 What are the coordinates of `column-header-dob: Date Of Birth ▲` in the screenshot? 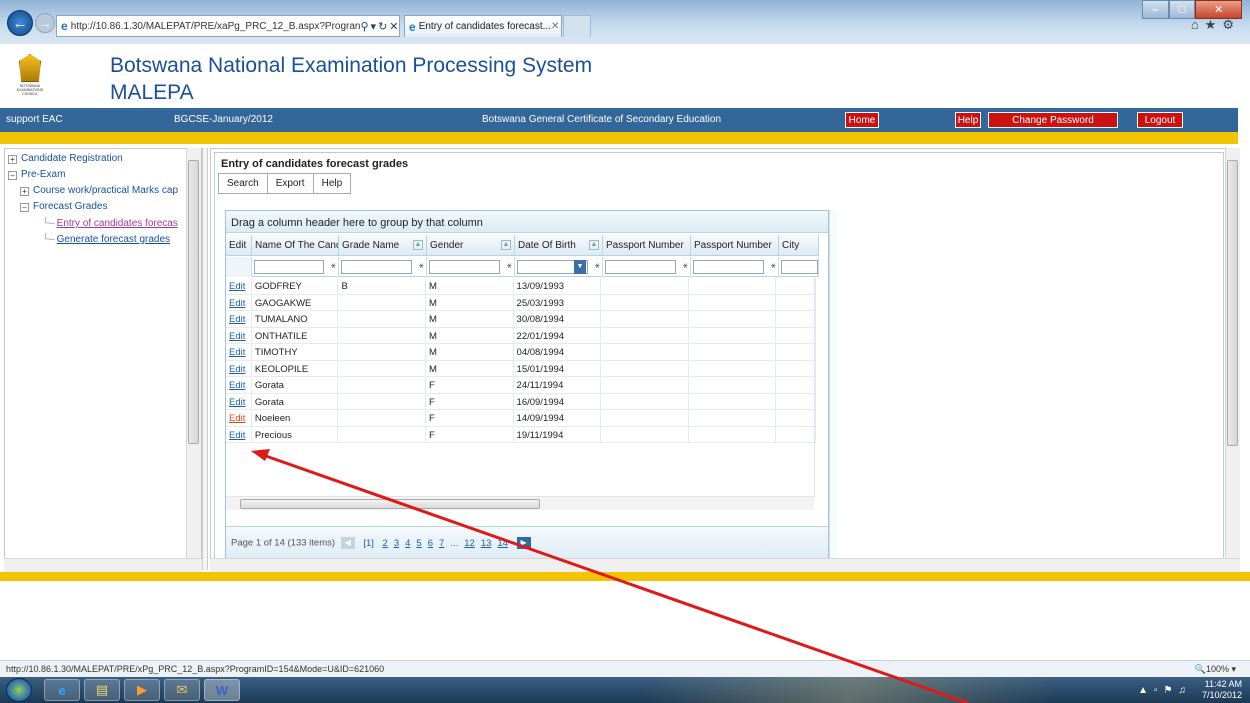 It's located at (559, 245).